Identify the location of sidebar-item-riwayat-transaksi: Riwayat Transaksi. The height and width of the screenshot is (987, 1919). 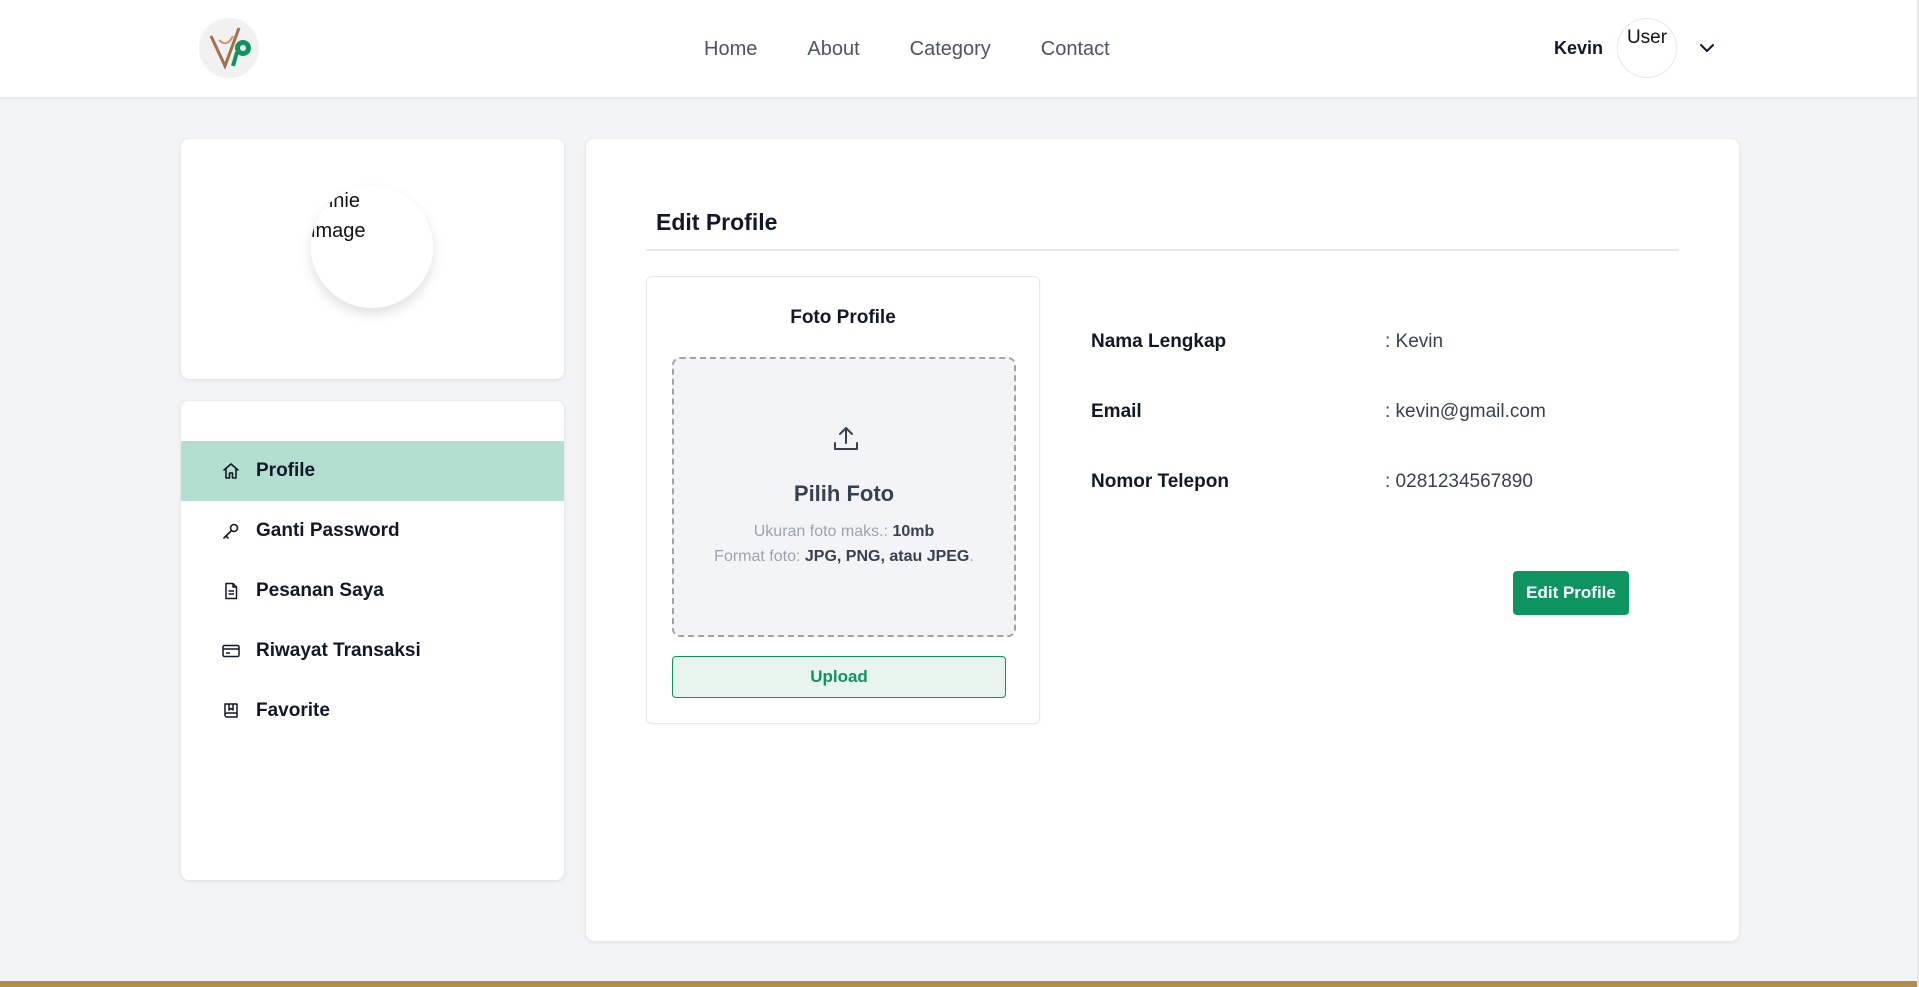
(372, 651).